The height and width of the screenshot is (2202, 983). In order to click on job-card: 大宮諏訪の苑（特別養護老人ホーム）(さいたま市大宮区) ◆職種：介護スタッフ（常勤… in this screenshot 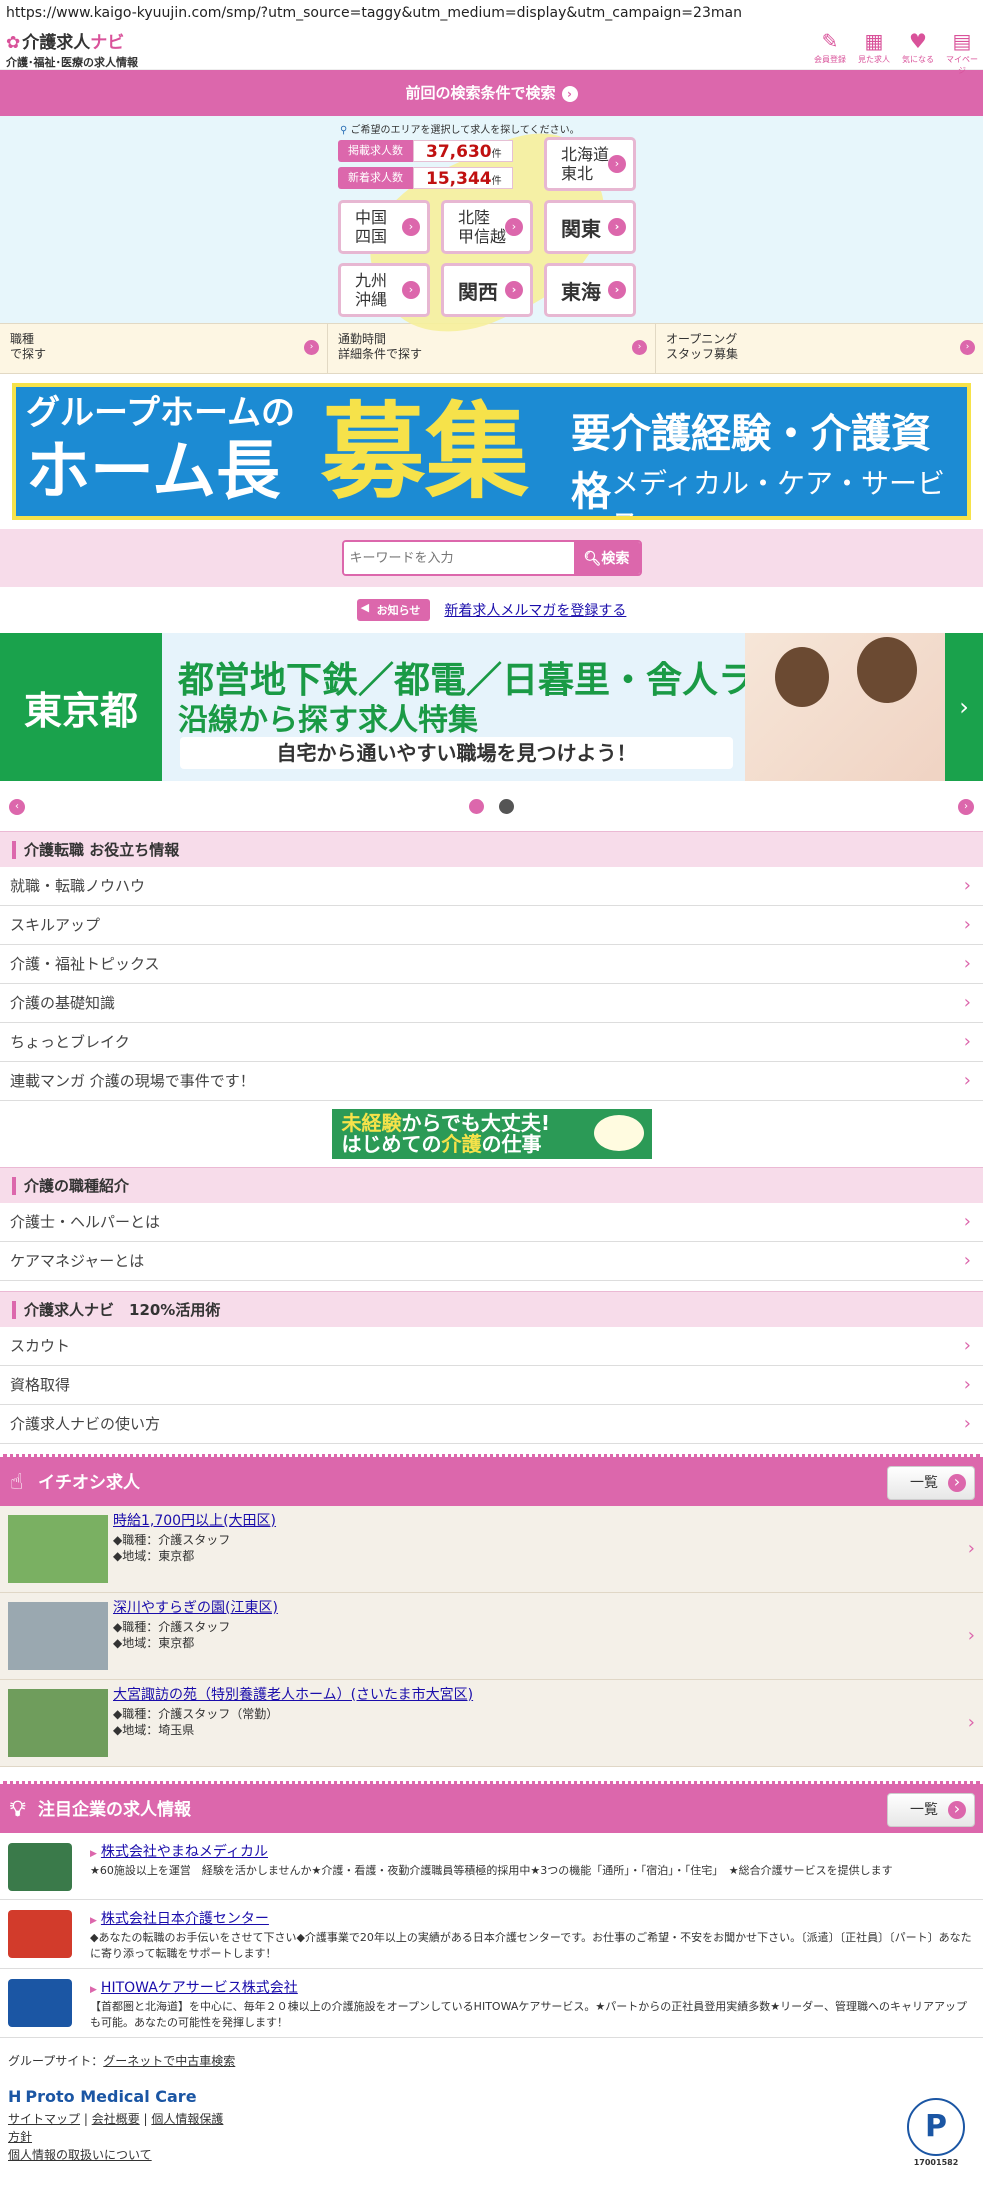, I will do `click(491, 1723)`.